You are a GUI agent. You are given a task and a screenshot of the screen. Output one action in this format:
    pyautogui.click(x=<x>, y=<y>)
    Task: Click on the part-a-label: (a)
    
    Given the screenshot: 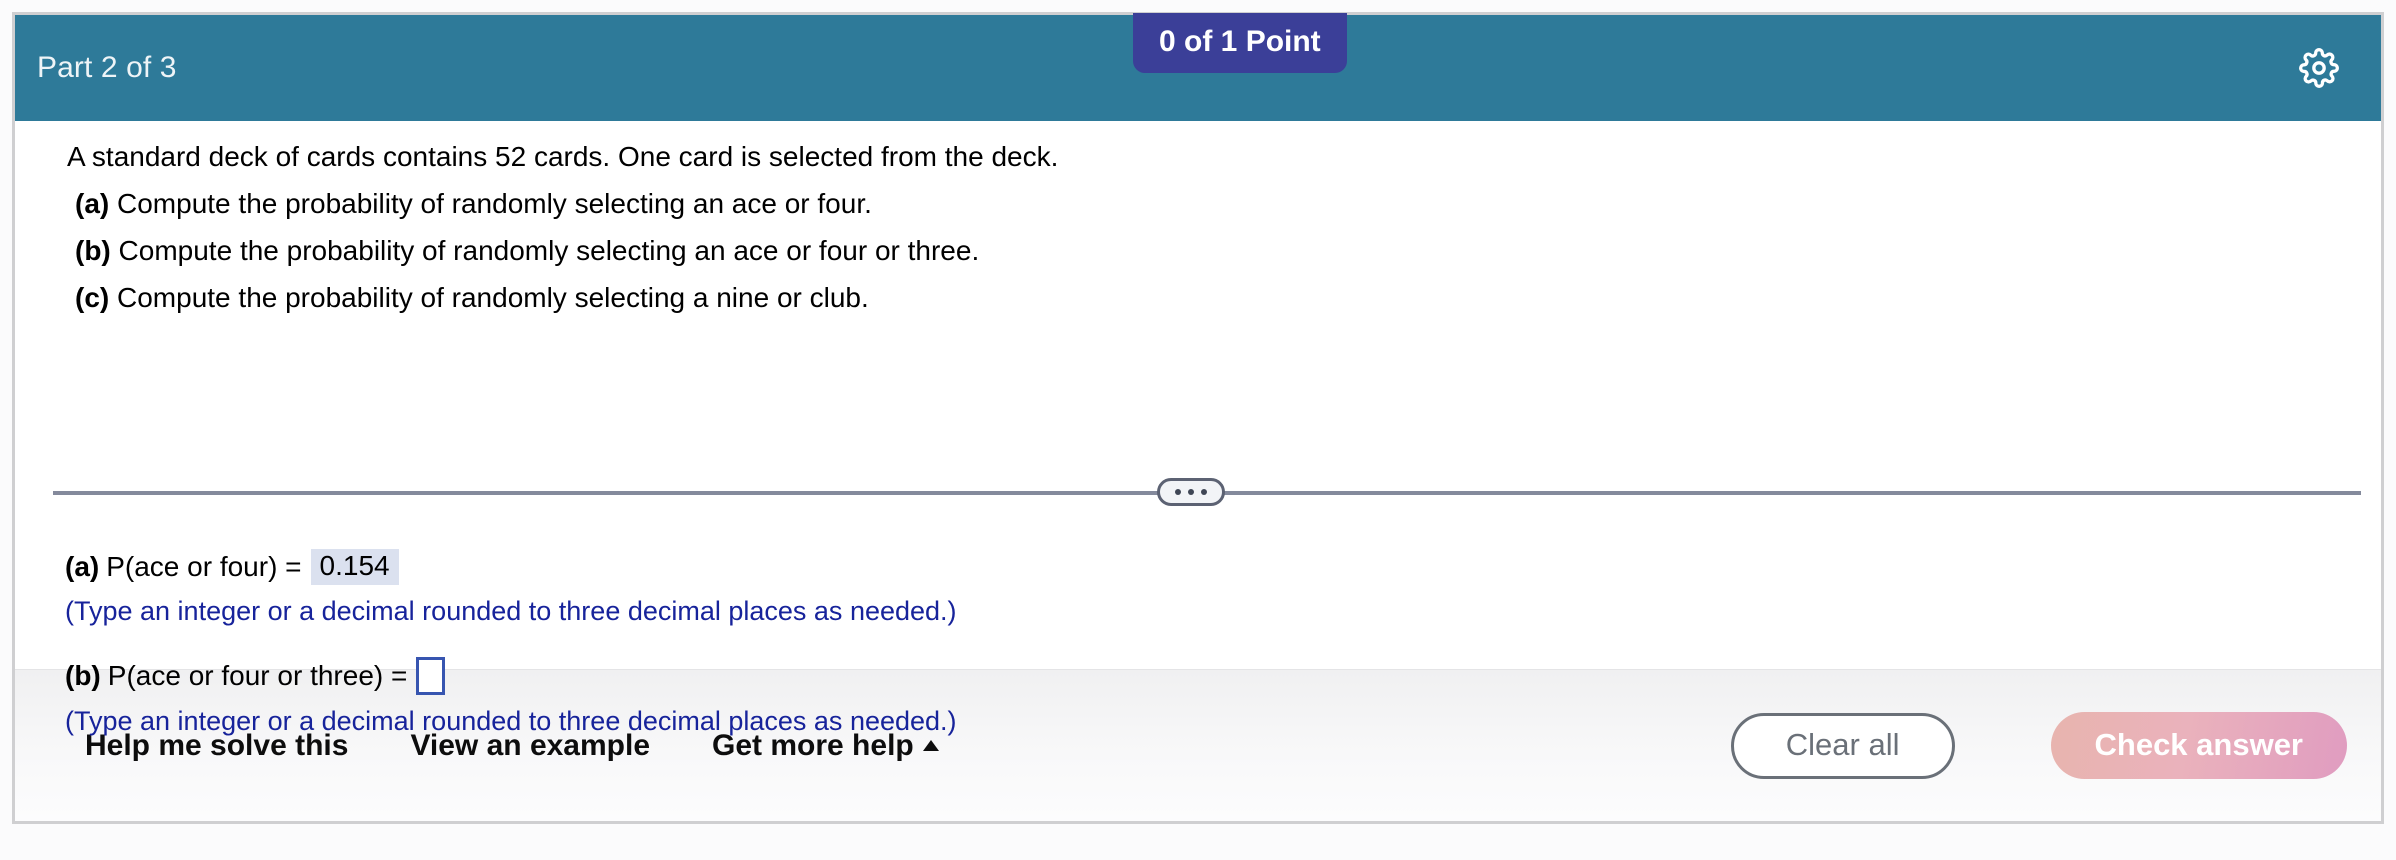 What is the action you would take?
    pyautogui.click(x=92, y=203)
    